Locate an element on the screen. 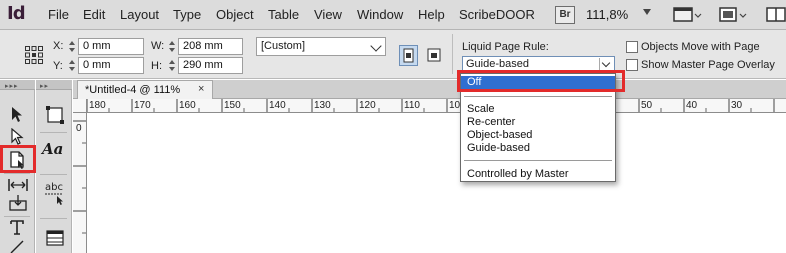 The width and height of the screenshot is (786, 253). ruler-label: 180 is located at coordinates (97, 105).